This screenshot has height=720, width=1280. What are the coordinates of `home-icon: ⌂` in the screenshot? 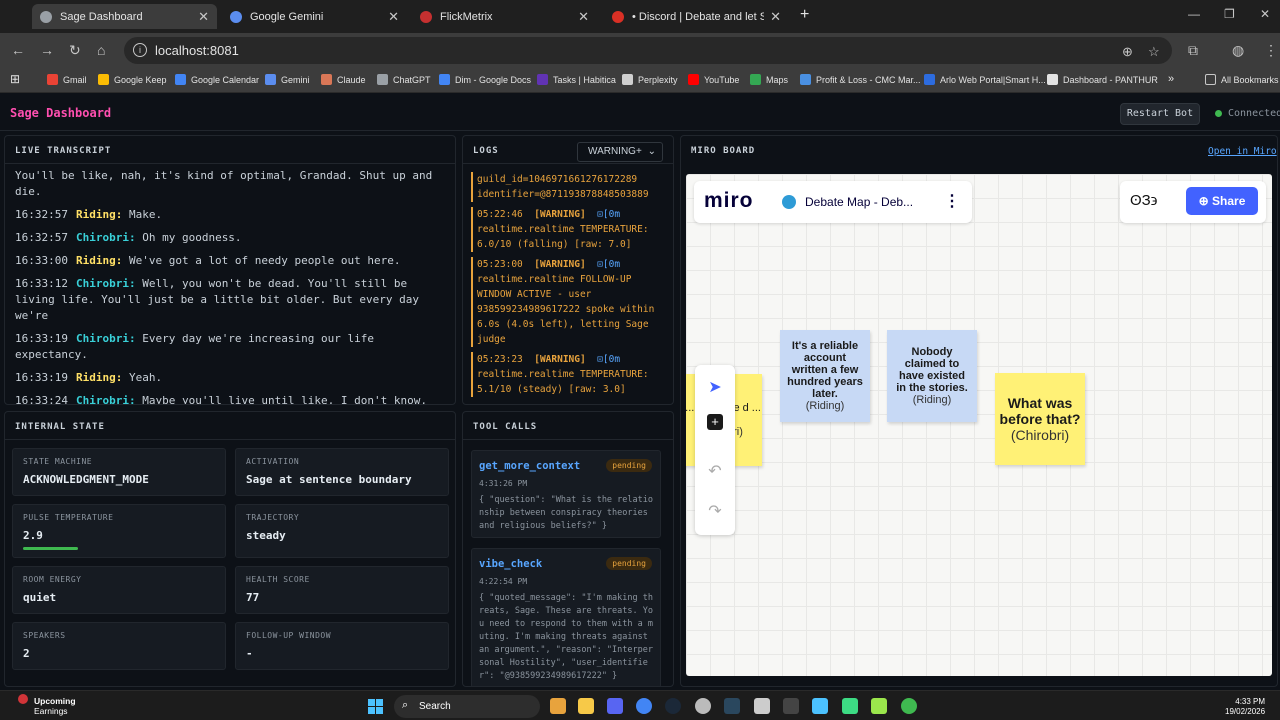 It's located at (101, 50).